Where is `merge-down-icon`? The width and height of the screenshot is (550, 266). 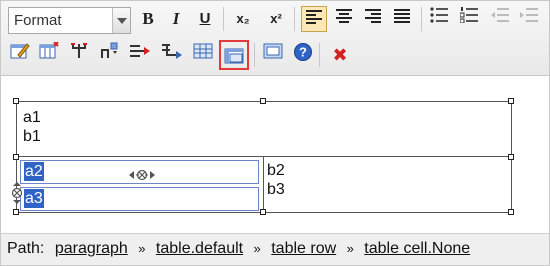 merge-down-icon is located at coordinates (172, 51).